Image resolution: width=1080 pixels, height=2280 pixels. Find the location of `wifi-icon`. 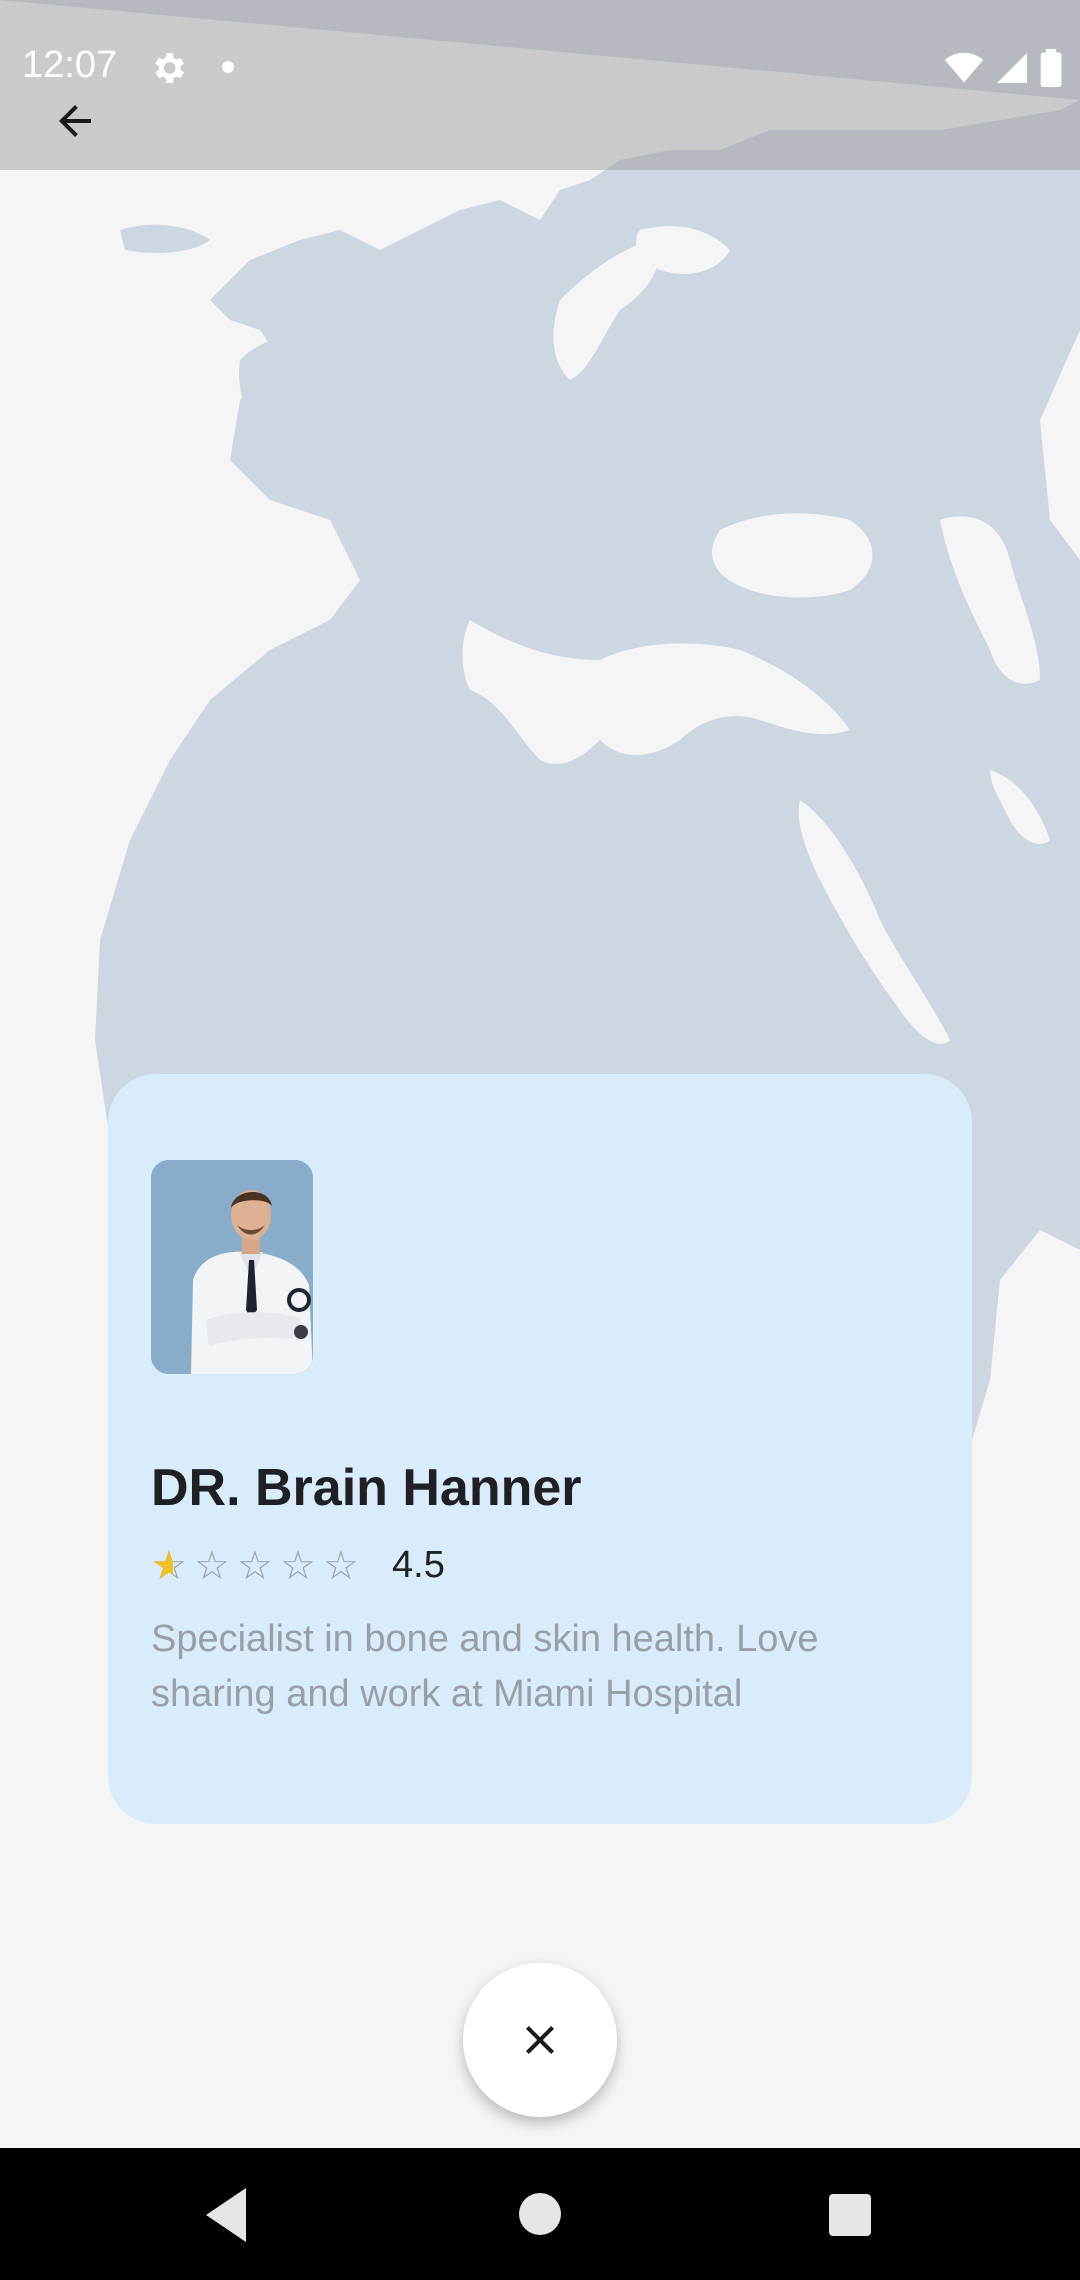

wifi-icon is located at coordinates (964, 67).